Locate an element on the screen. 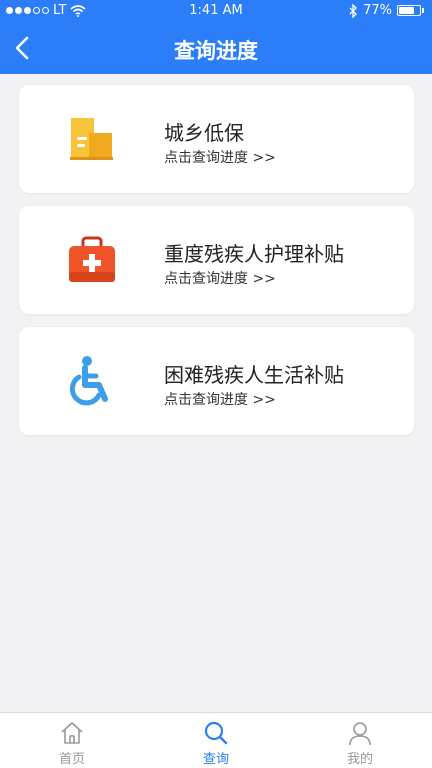 The width and height of the screenshot is (432, 768). tab-bar: 首页 查询 我的 is located at coordinates (216, 740).